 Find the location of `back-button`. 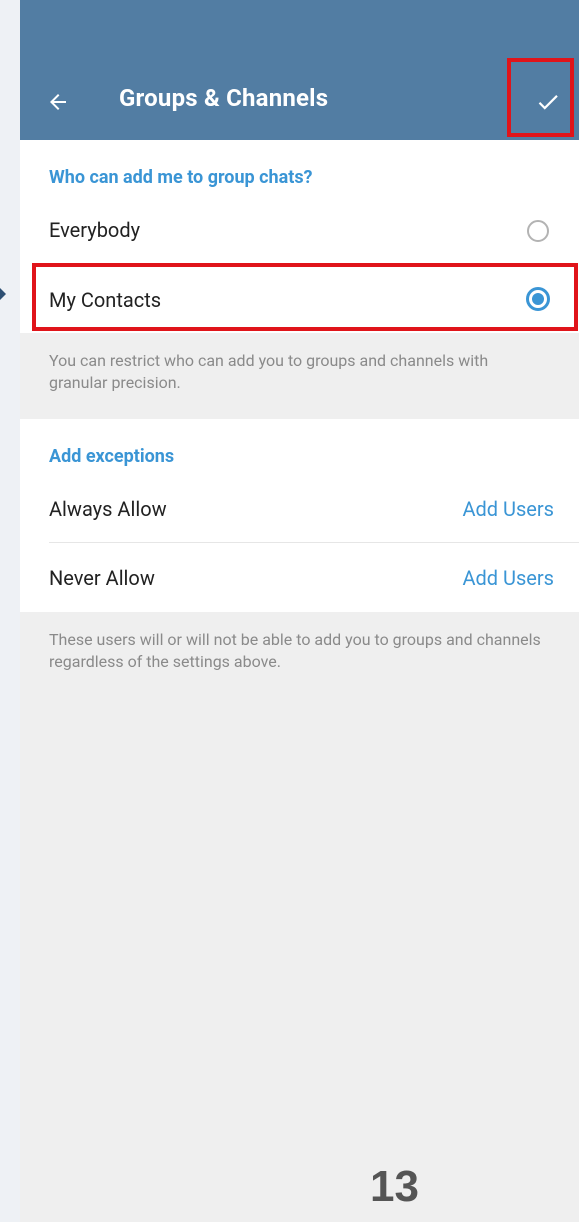

back-button is located at coordinates (58, 102).